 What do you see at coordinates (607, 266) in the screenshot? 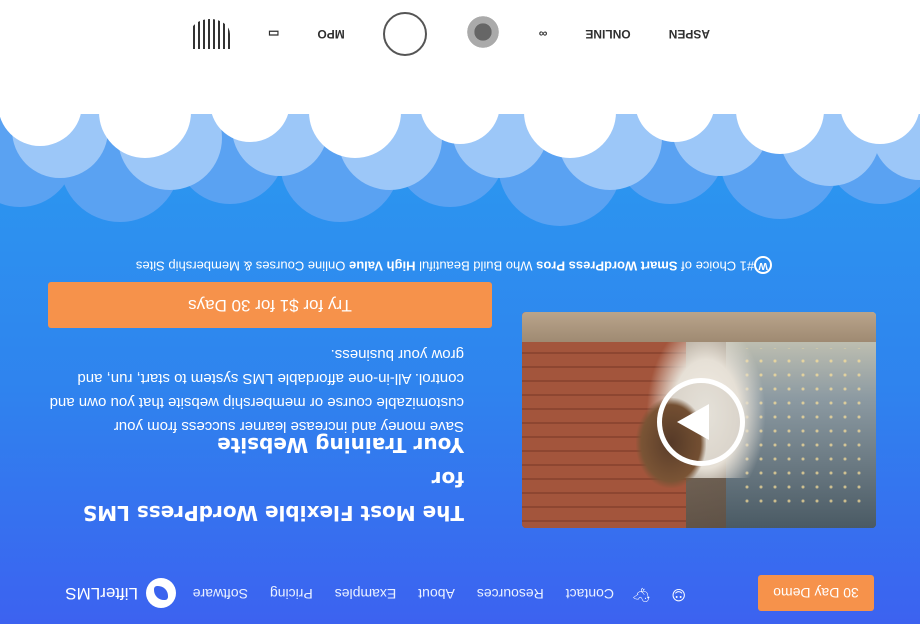
I see `tagline-bold-1: Smart WordPress Pros` at bounding box center [607, 266].